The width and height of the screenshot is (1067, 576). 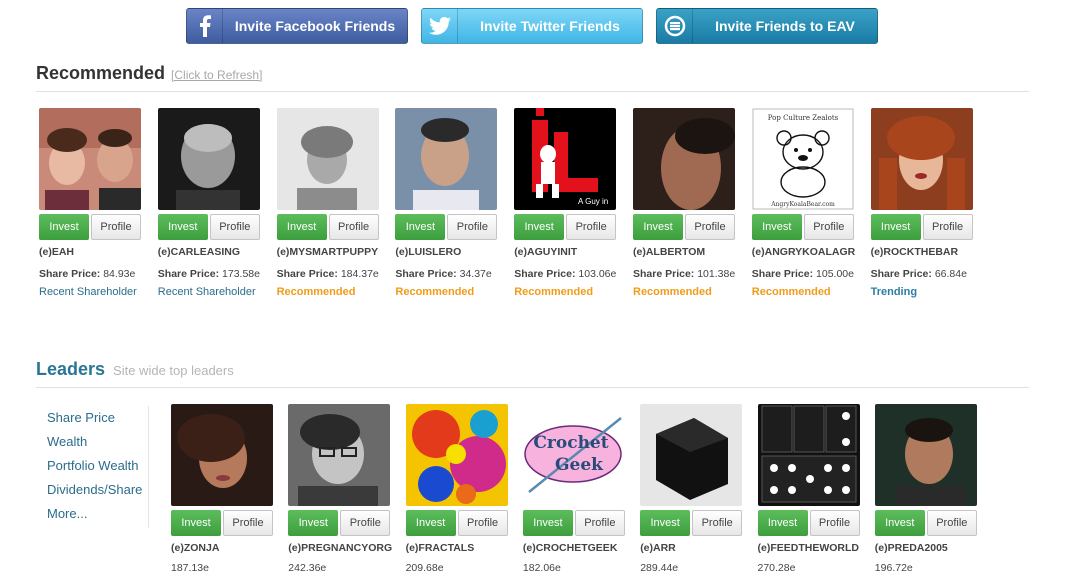 What do you see at coordinates (894, 292) in the screenshot?
I see `trending-tag: Trending` at bounding box center [894, 292].